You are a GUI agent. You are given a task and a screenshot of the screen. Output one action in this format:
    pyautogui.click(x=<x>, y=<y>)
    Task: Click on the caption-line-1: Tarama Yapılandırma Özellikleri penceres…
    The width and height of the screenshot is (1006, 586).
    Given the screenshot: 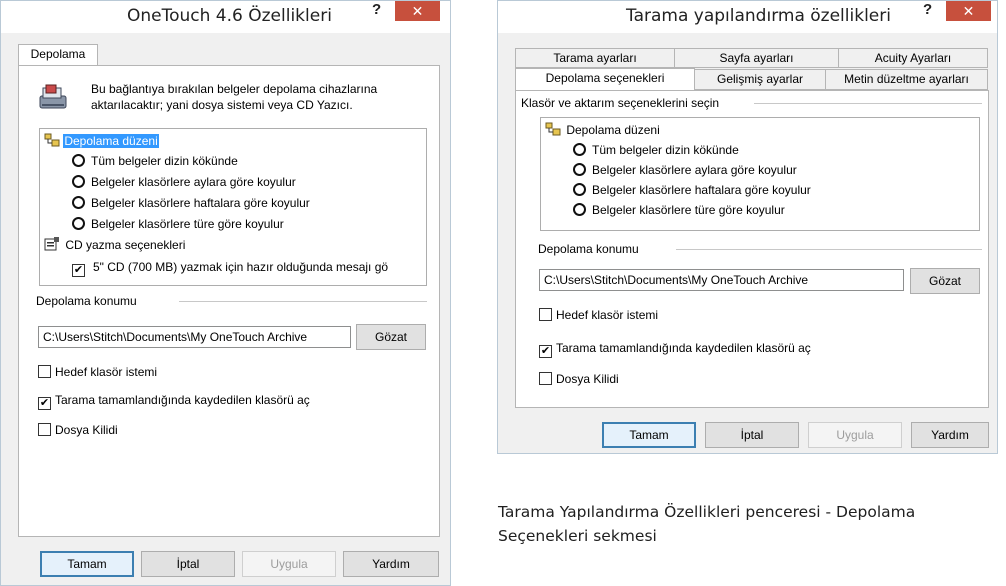 What is the action you would take?
    pyautogui.click(x=707, y=512)
    